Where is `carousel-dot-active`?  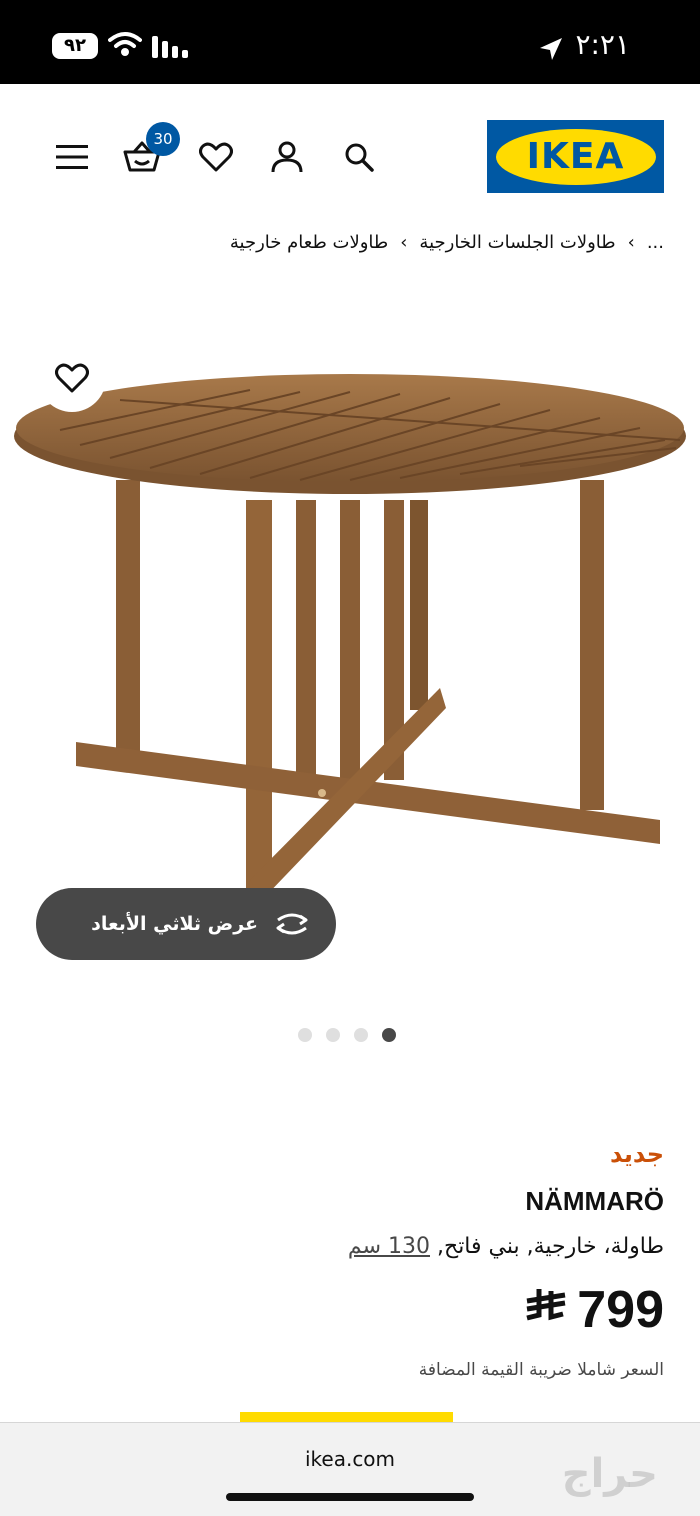
carousel-dot-active is located at coordinates (389, 1035).